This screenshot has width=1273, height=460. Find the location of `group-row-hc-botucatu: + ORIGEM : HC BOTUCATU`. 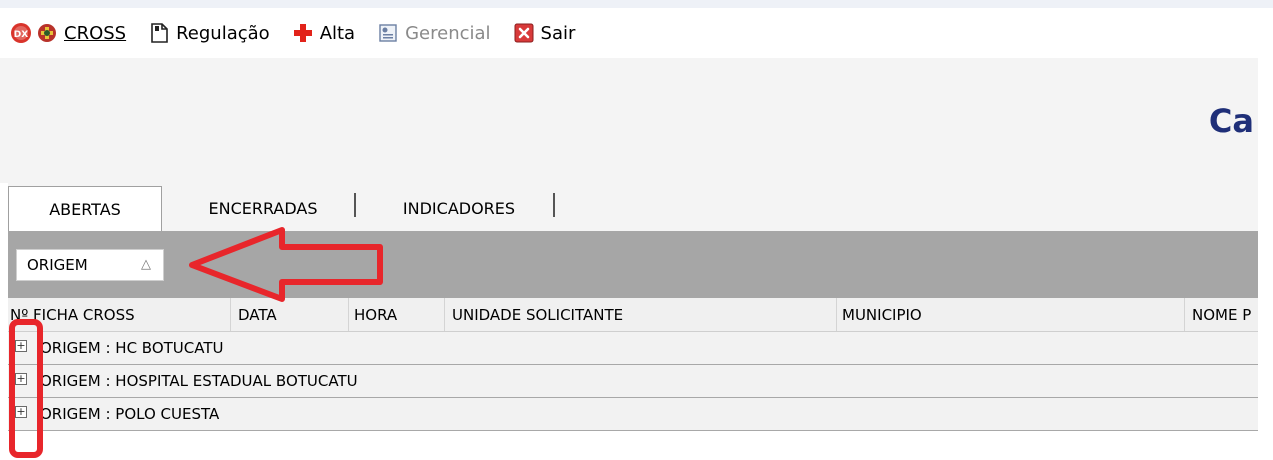

group-row-hc-botucatu: + ORIGEM : HC BOTUCATU is located at coordinates (633, 348).